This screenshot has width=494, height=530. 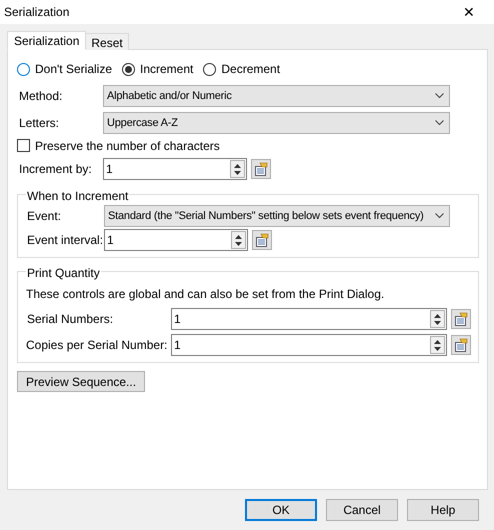 I want to click on field-label: Letters:, so click(x=39, y=123).